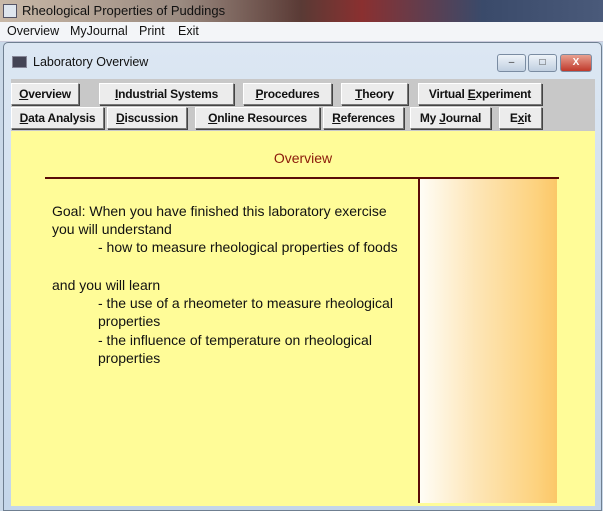  Describe the element at coordinates (106, 285) in the screenshot. I see `learn-text: and you will learn` at that location.